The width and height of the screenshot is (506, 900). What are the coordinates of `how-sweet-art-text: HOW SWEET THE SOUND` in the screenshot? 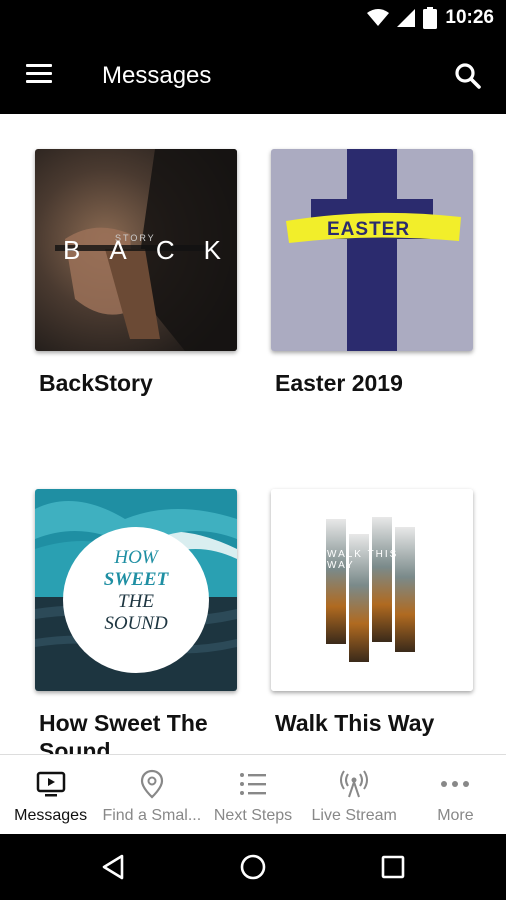 It's located at (136, 591).